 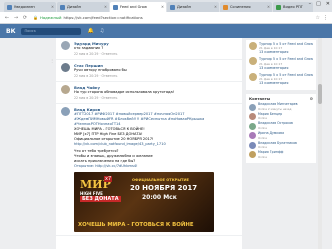 What do you see at coordinates (318, 18) in the screenshot?
I see `bookmark-star-icon: ☆` at bounding box center [318, 18].